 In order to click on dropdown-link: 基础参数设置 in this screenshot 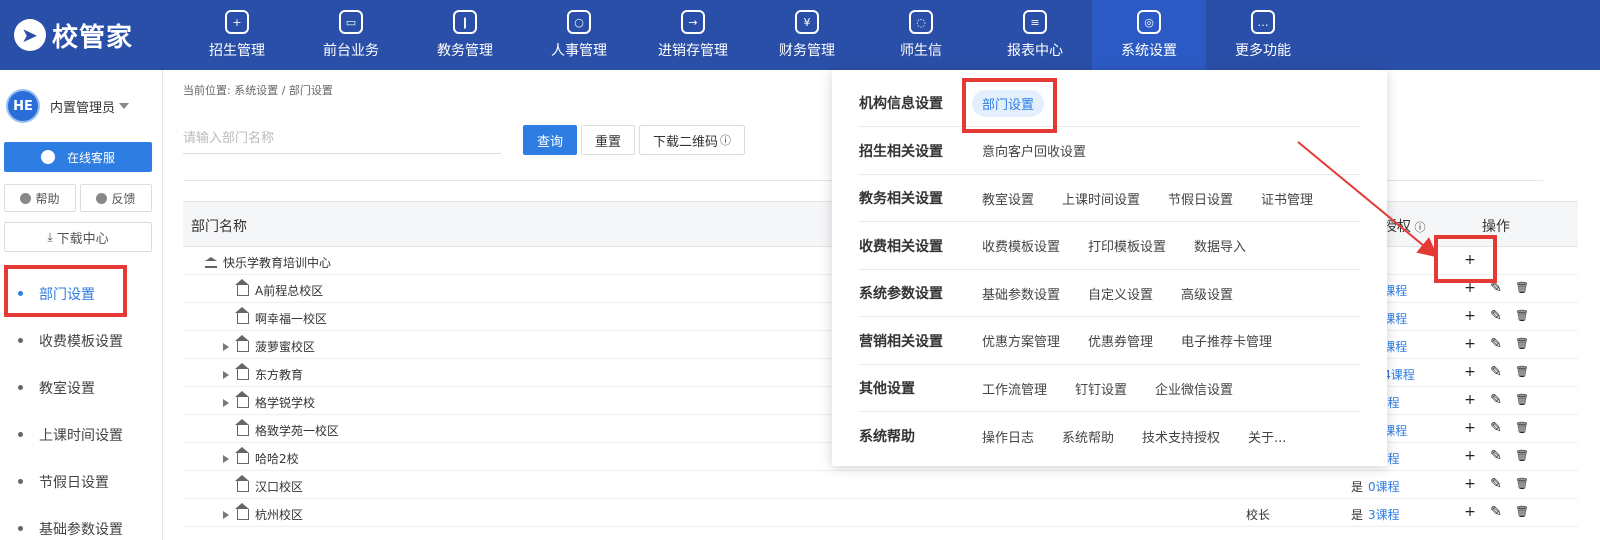, I will do `click(1021, 293)`.